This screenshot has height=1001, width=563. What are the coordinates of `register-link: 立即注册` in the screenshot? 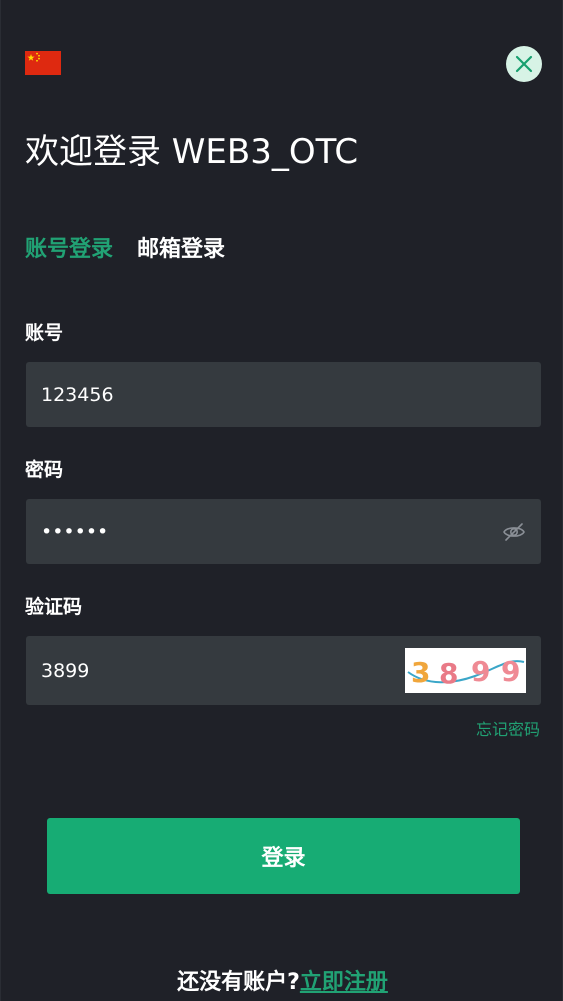 It's located at (344, 982).